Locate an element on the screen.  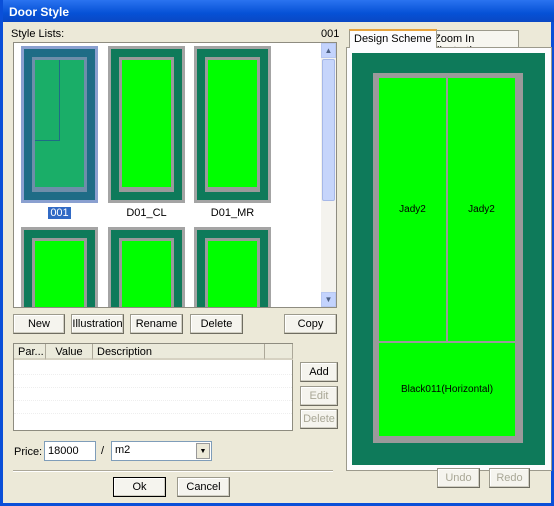
unit-value: m2 is located at coordinates (123, 450).